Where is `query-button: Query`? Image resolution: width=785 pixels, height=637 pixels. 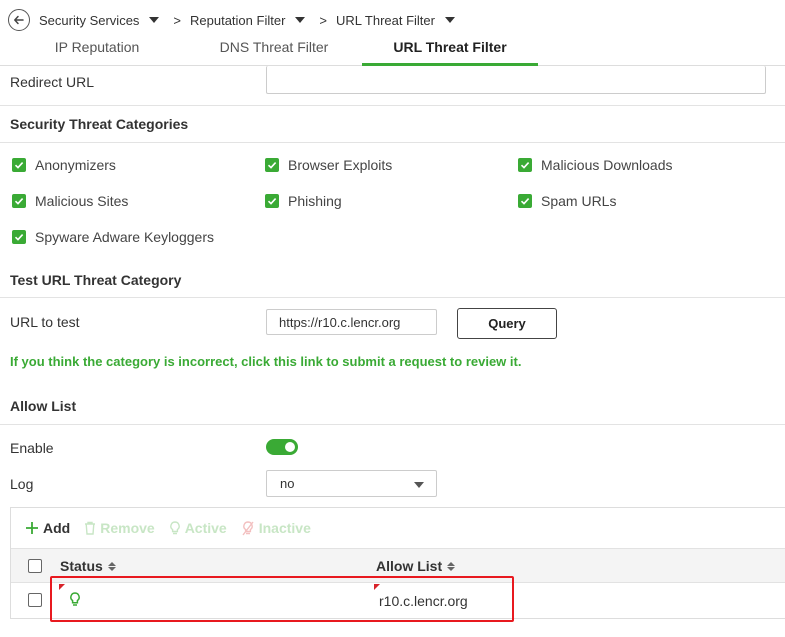 query-button: Query is located at coordinates (507, 323).